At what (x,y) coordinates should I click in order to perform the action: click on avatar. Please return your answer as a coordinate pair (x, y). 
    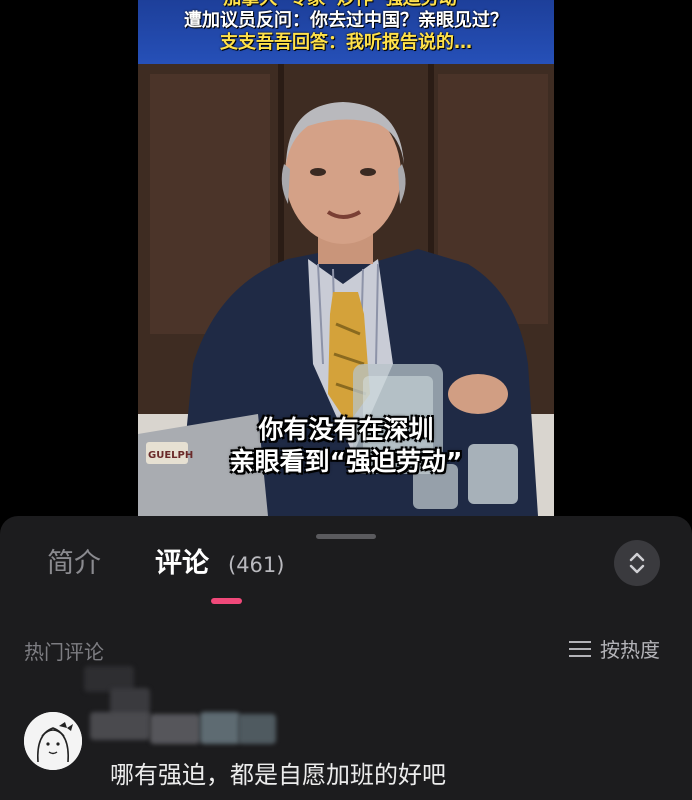
    Looking at the image, I should click on (53, 741).